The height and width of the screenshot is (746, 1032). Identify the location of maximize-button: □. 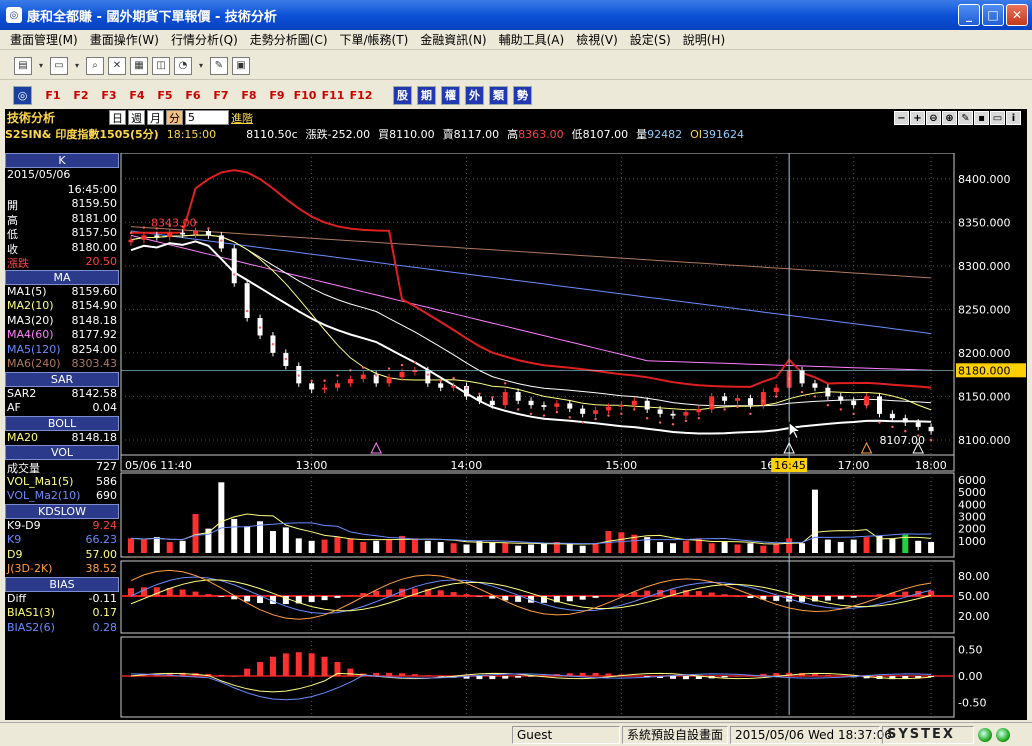
(993, 15).